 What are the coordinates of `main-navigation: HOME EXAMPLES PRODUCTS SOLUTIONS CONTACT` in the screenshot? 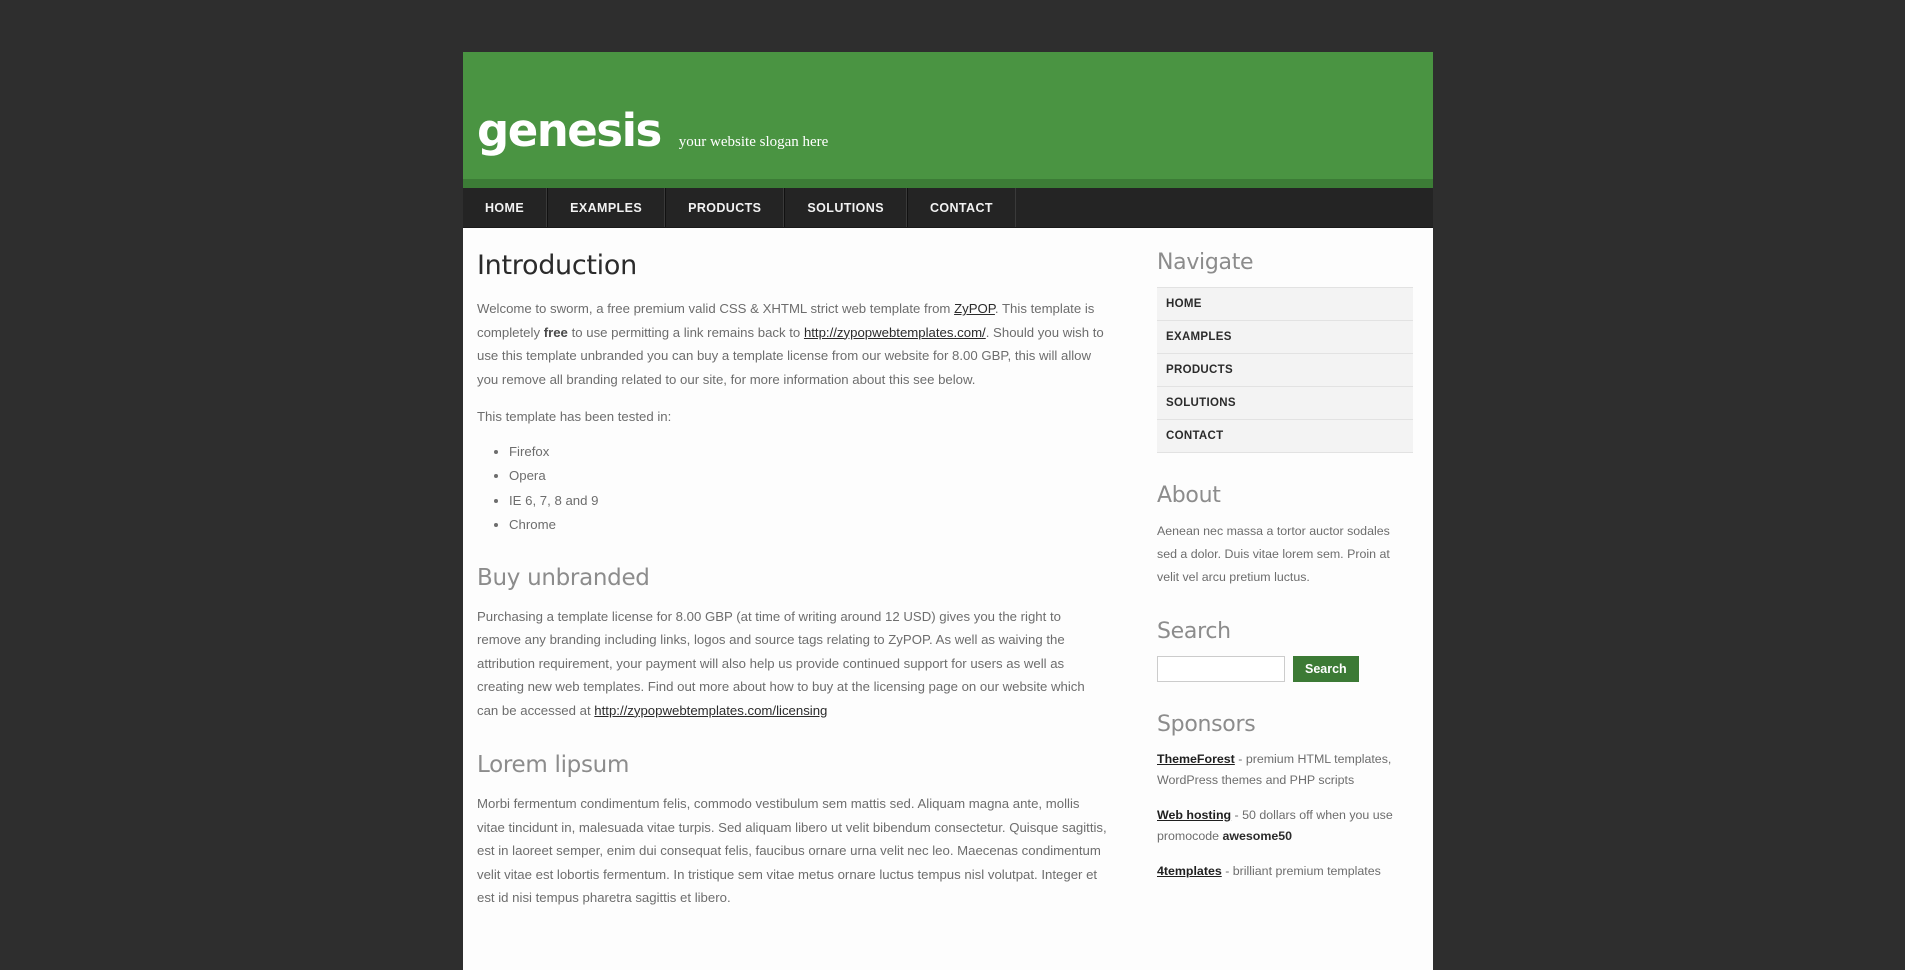 It's located at (948, 208).